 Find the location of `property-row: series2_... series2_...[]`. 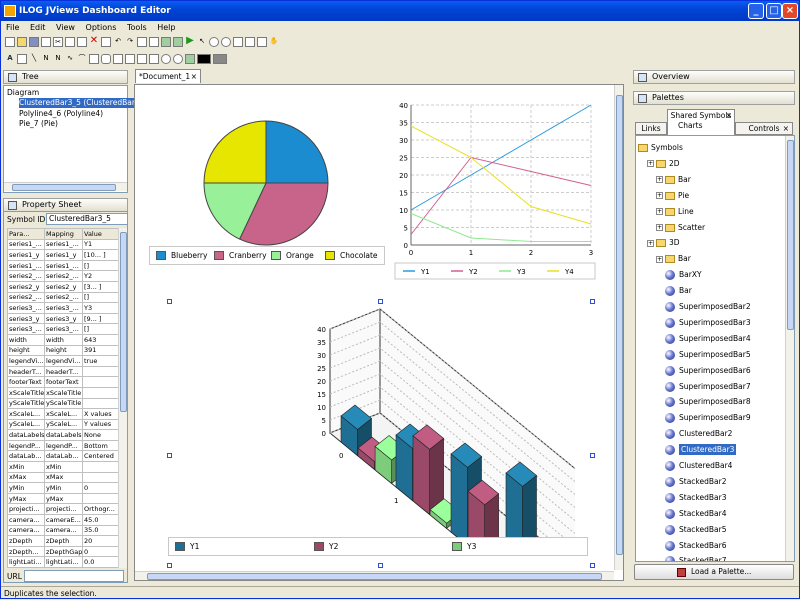

property-row: series2_... series2_...[] is located at coordinates (64, 297).